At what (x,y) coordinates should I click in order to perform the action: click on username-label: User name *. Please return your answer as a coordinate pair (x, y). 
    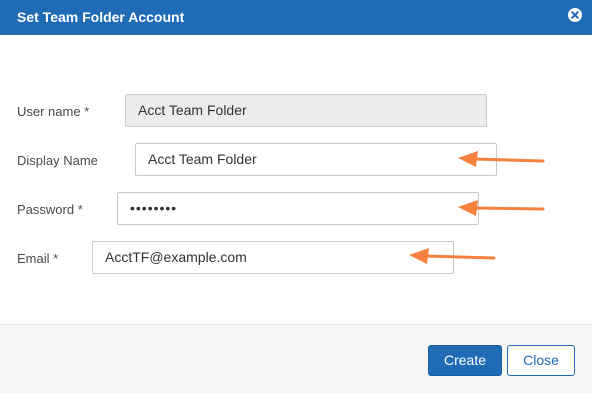
    Looking at the image, I should click on (53, 111).